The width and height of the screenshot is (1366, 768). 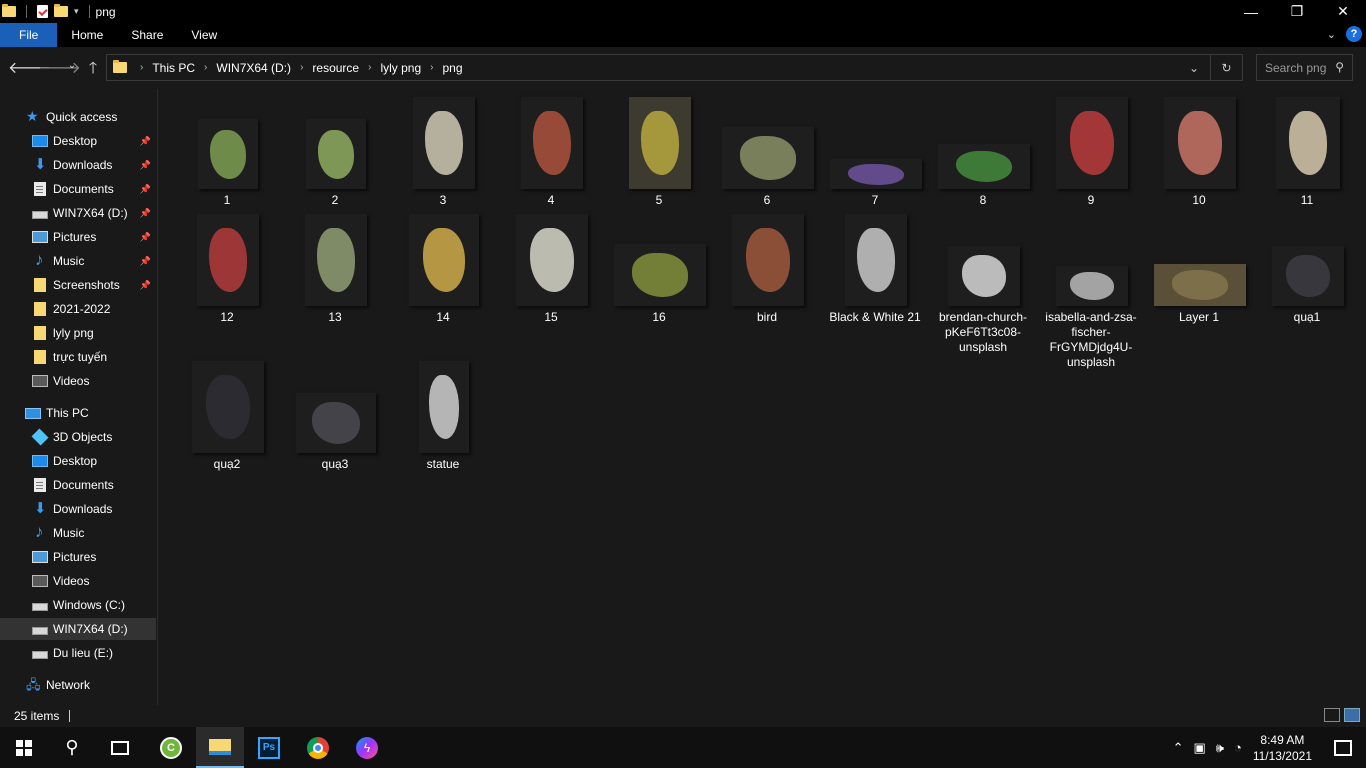 I want to click on nav-item-pictures: Pictures 📌, so click(x=78, y=237).